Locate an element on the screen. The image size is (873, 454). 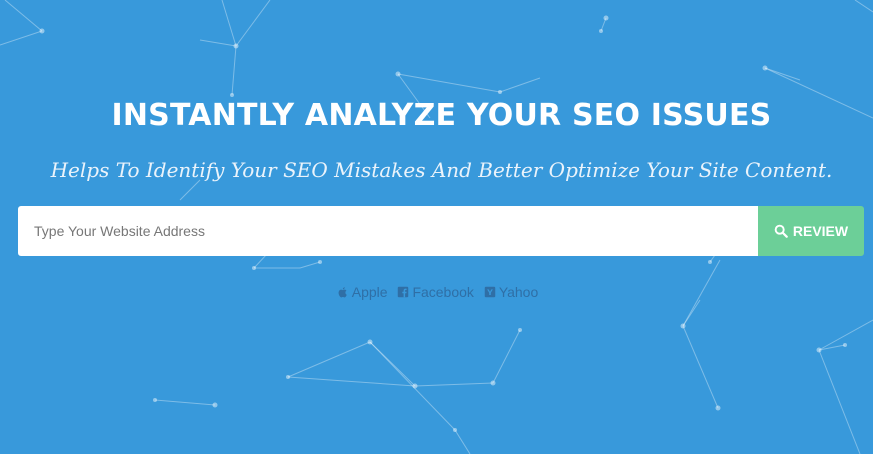
example-link-apple: Apple is located at coordinates (362, 292).